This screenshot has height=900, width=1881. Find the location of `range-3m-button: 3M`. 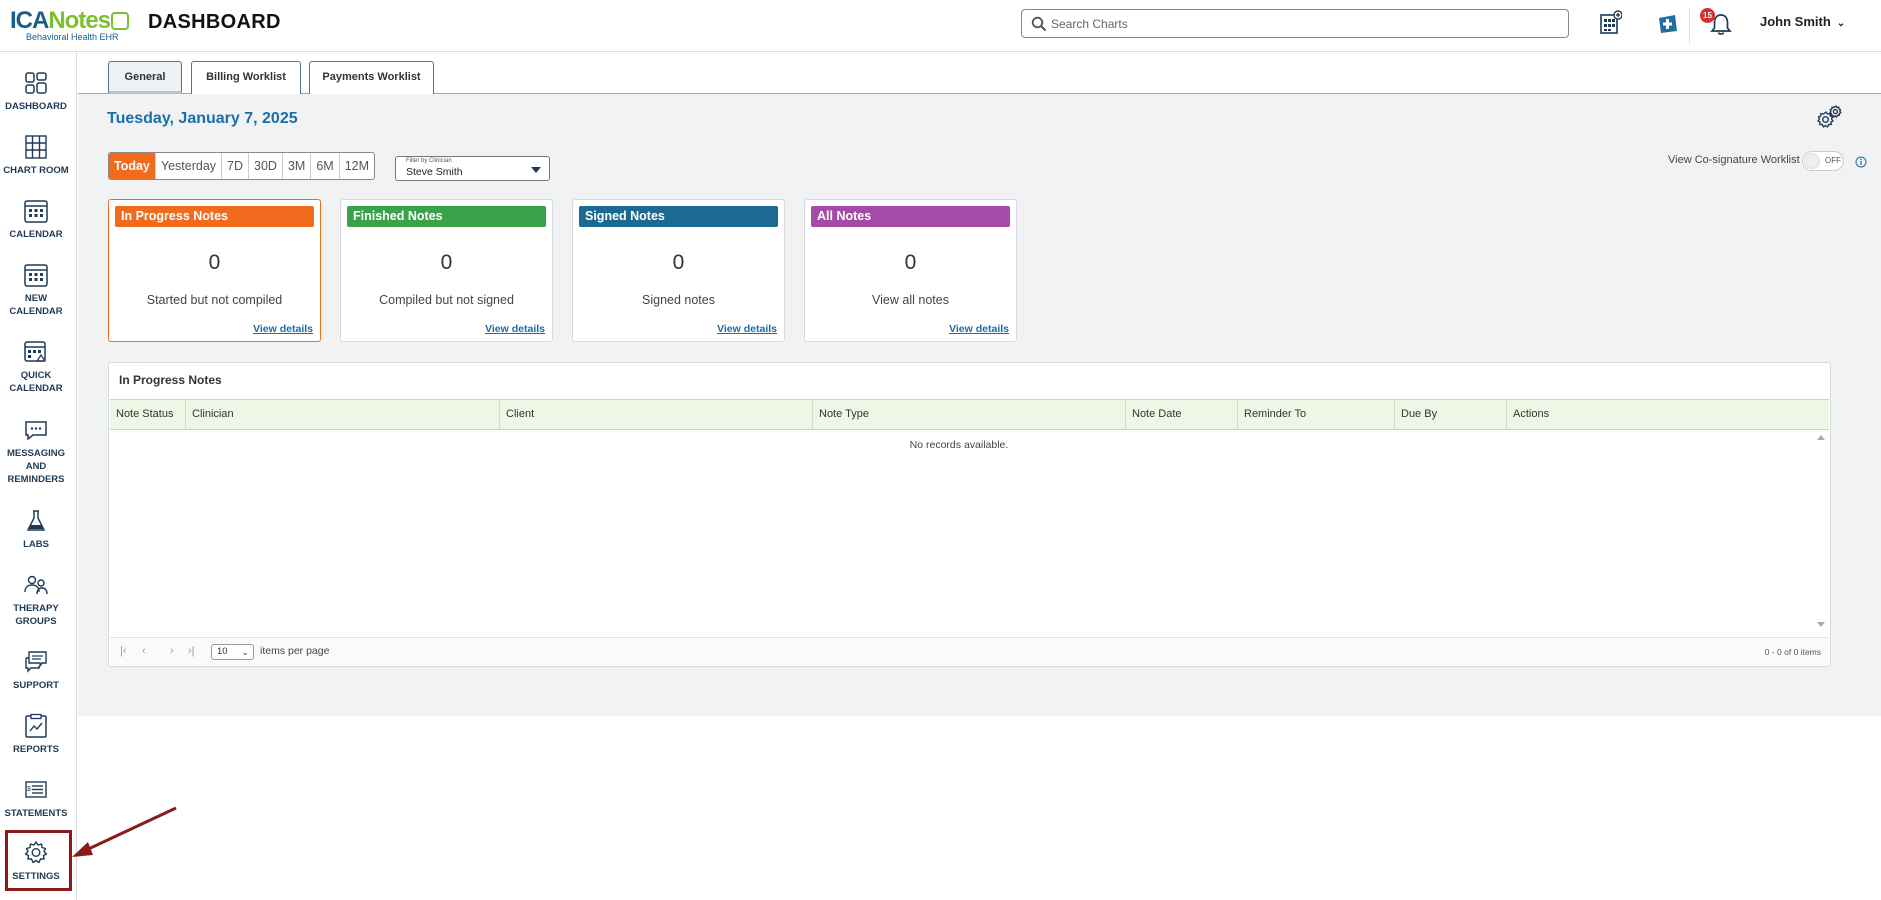

range-3m-button: 3M is located at coordinates (297, 166).